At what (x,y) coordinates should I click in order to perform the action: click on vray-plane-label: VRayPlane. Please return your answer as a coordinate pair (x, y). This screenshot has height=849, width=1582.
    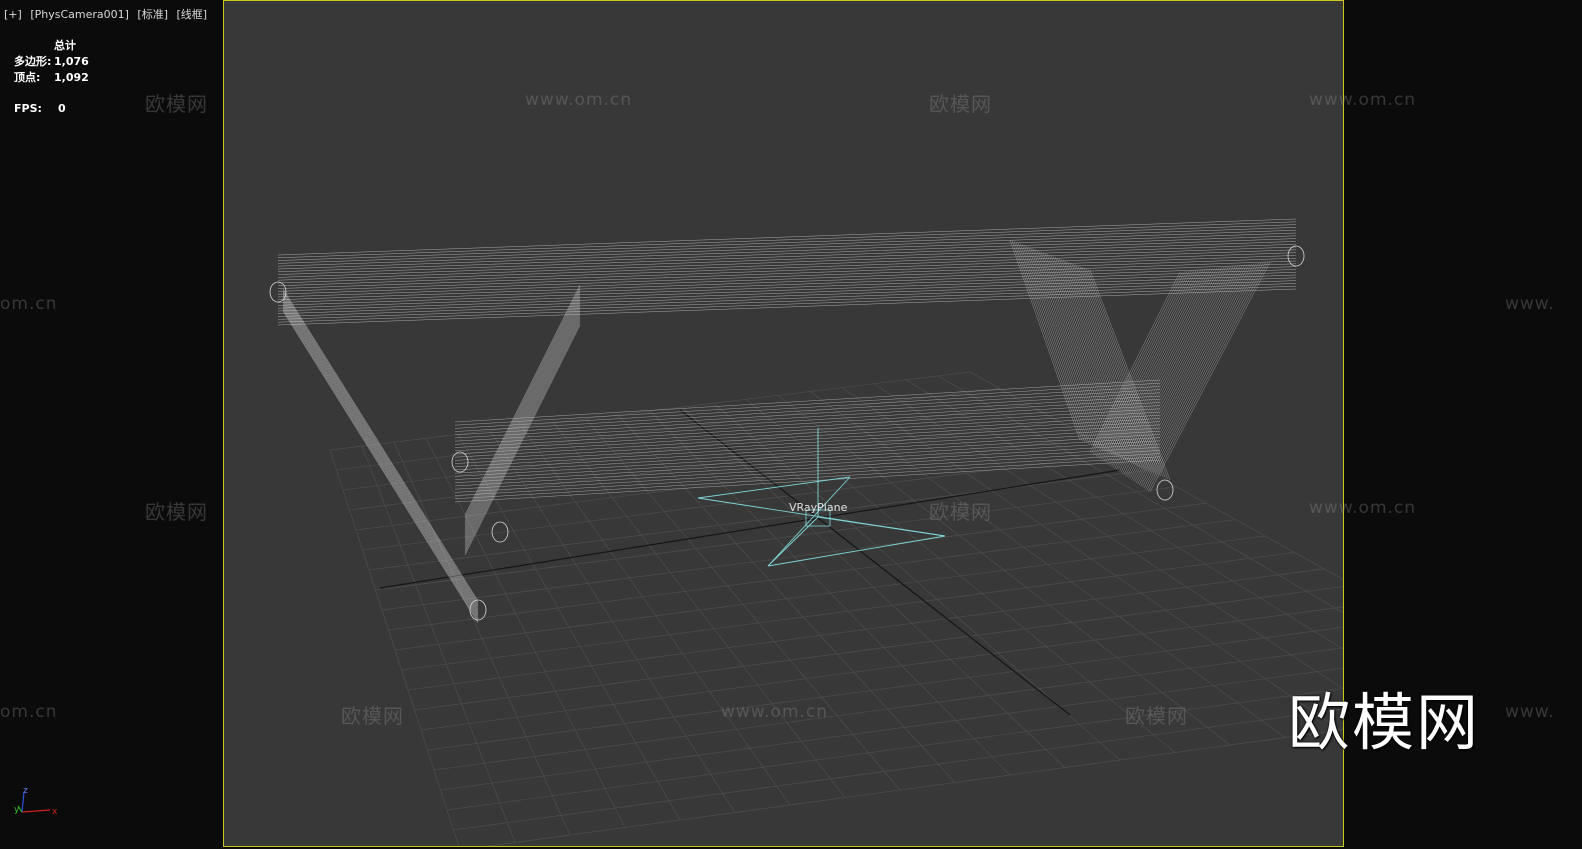
    Looking at the image, I should click on (818, 507).